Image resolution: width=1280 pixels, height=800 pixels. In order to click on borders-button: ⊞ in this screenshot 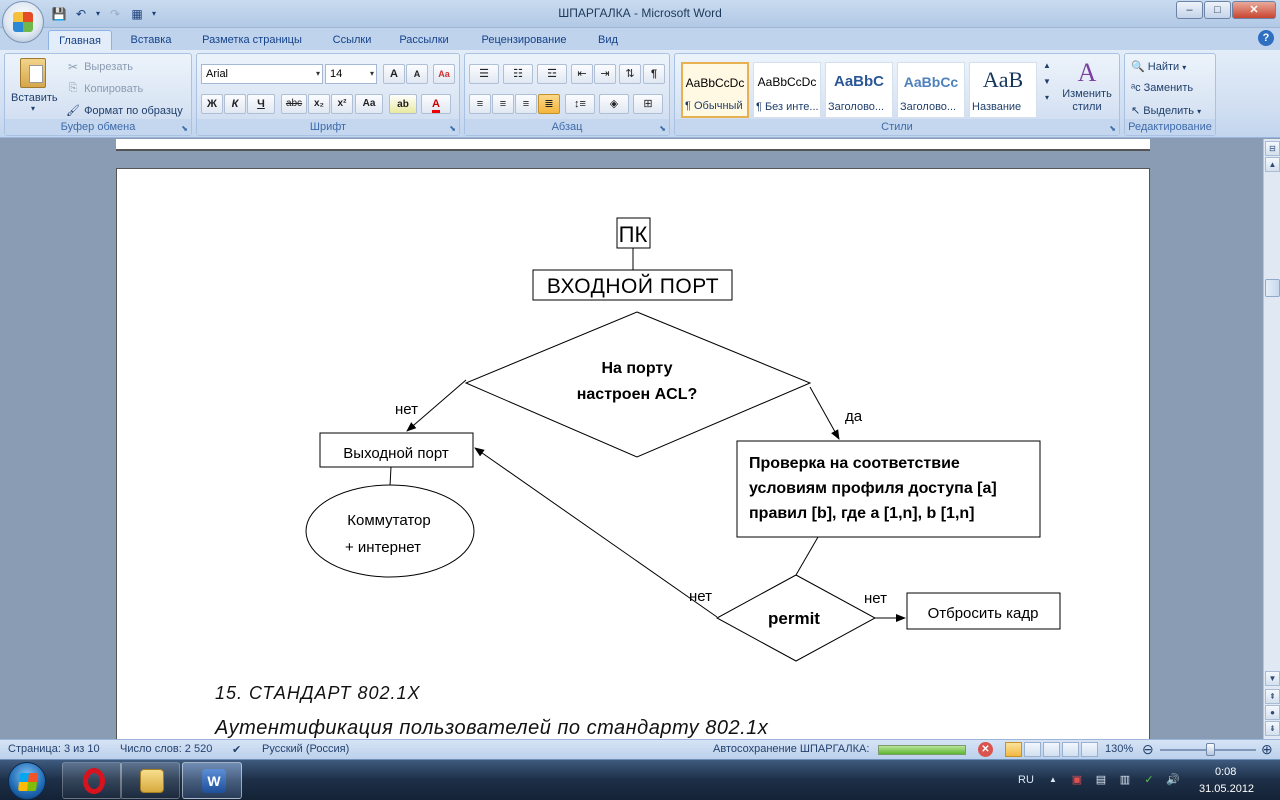, I will do `click(648, 104)`.